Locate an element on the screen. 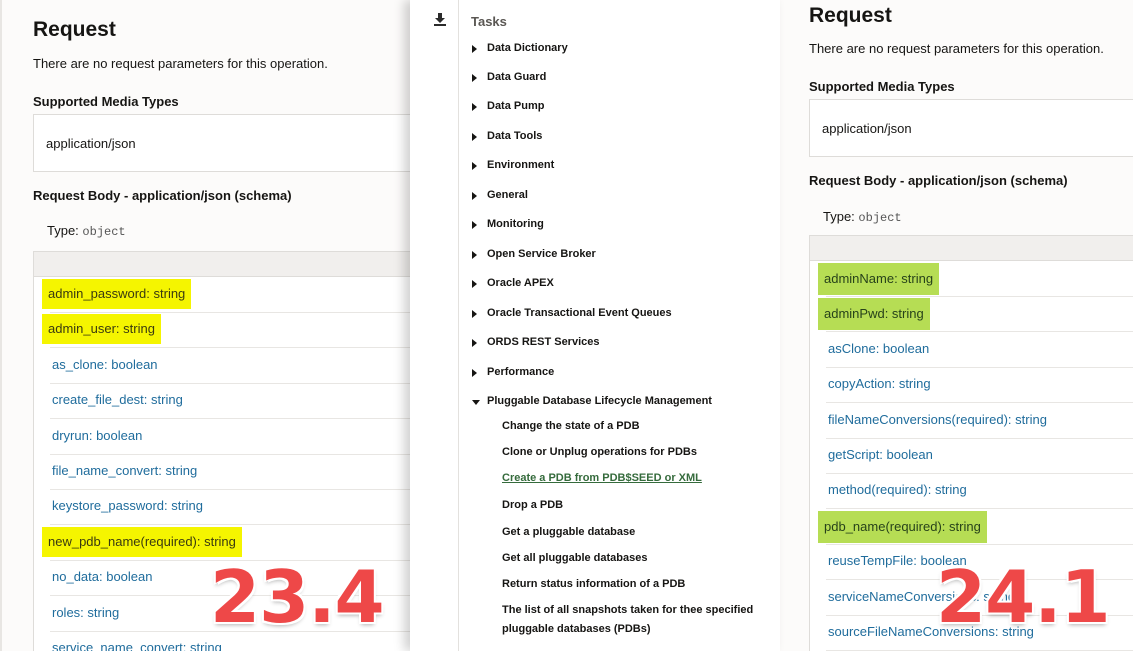  caret-down-icon is located at coordinates (476, 402).